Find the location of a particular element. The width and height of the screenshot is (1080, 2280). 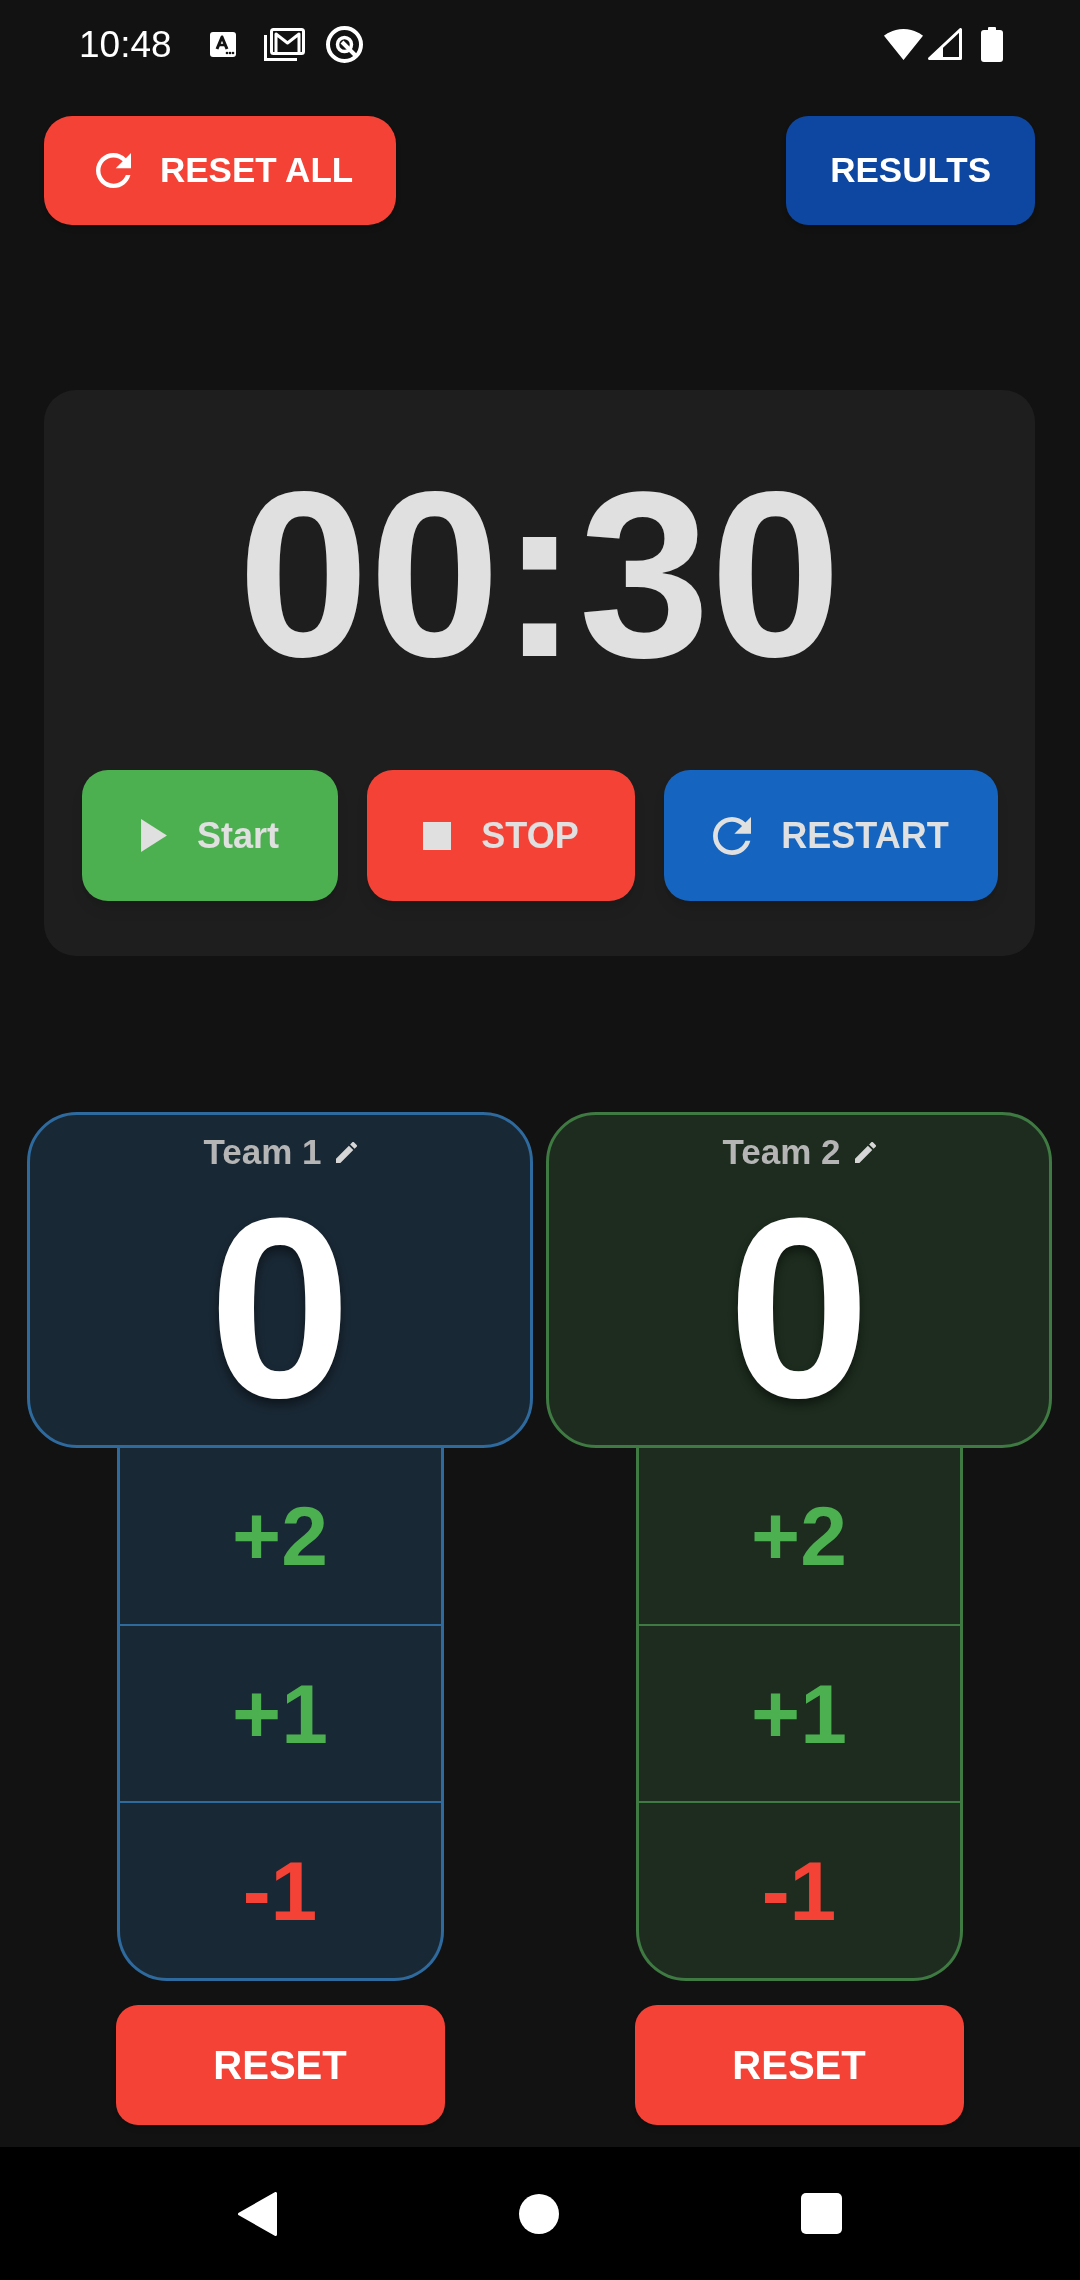

home-icon is located at coordinates (539, 2213).